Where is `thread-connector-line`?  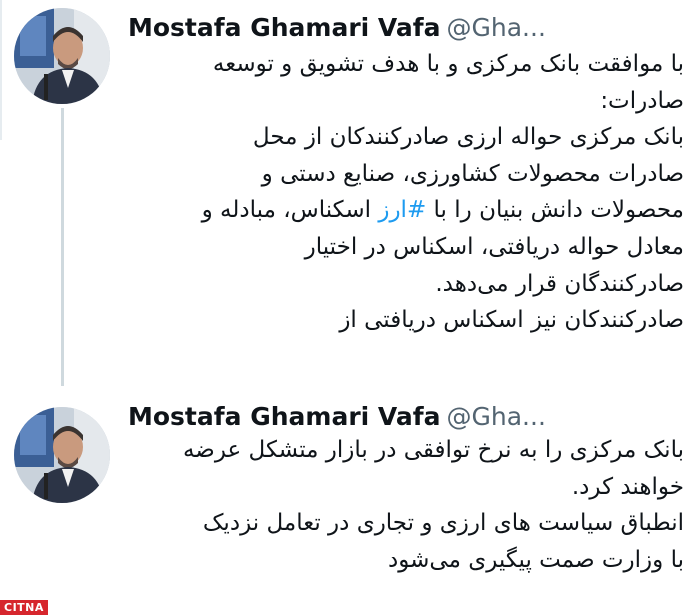
thread-connector-line is located at coordinates (62, 247).